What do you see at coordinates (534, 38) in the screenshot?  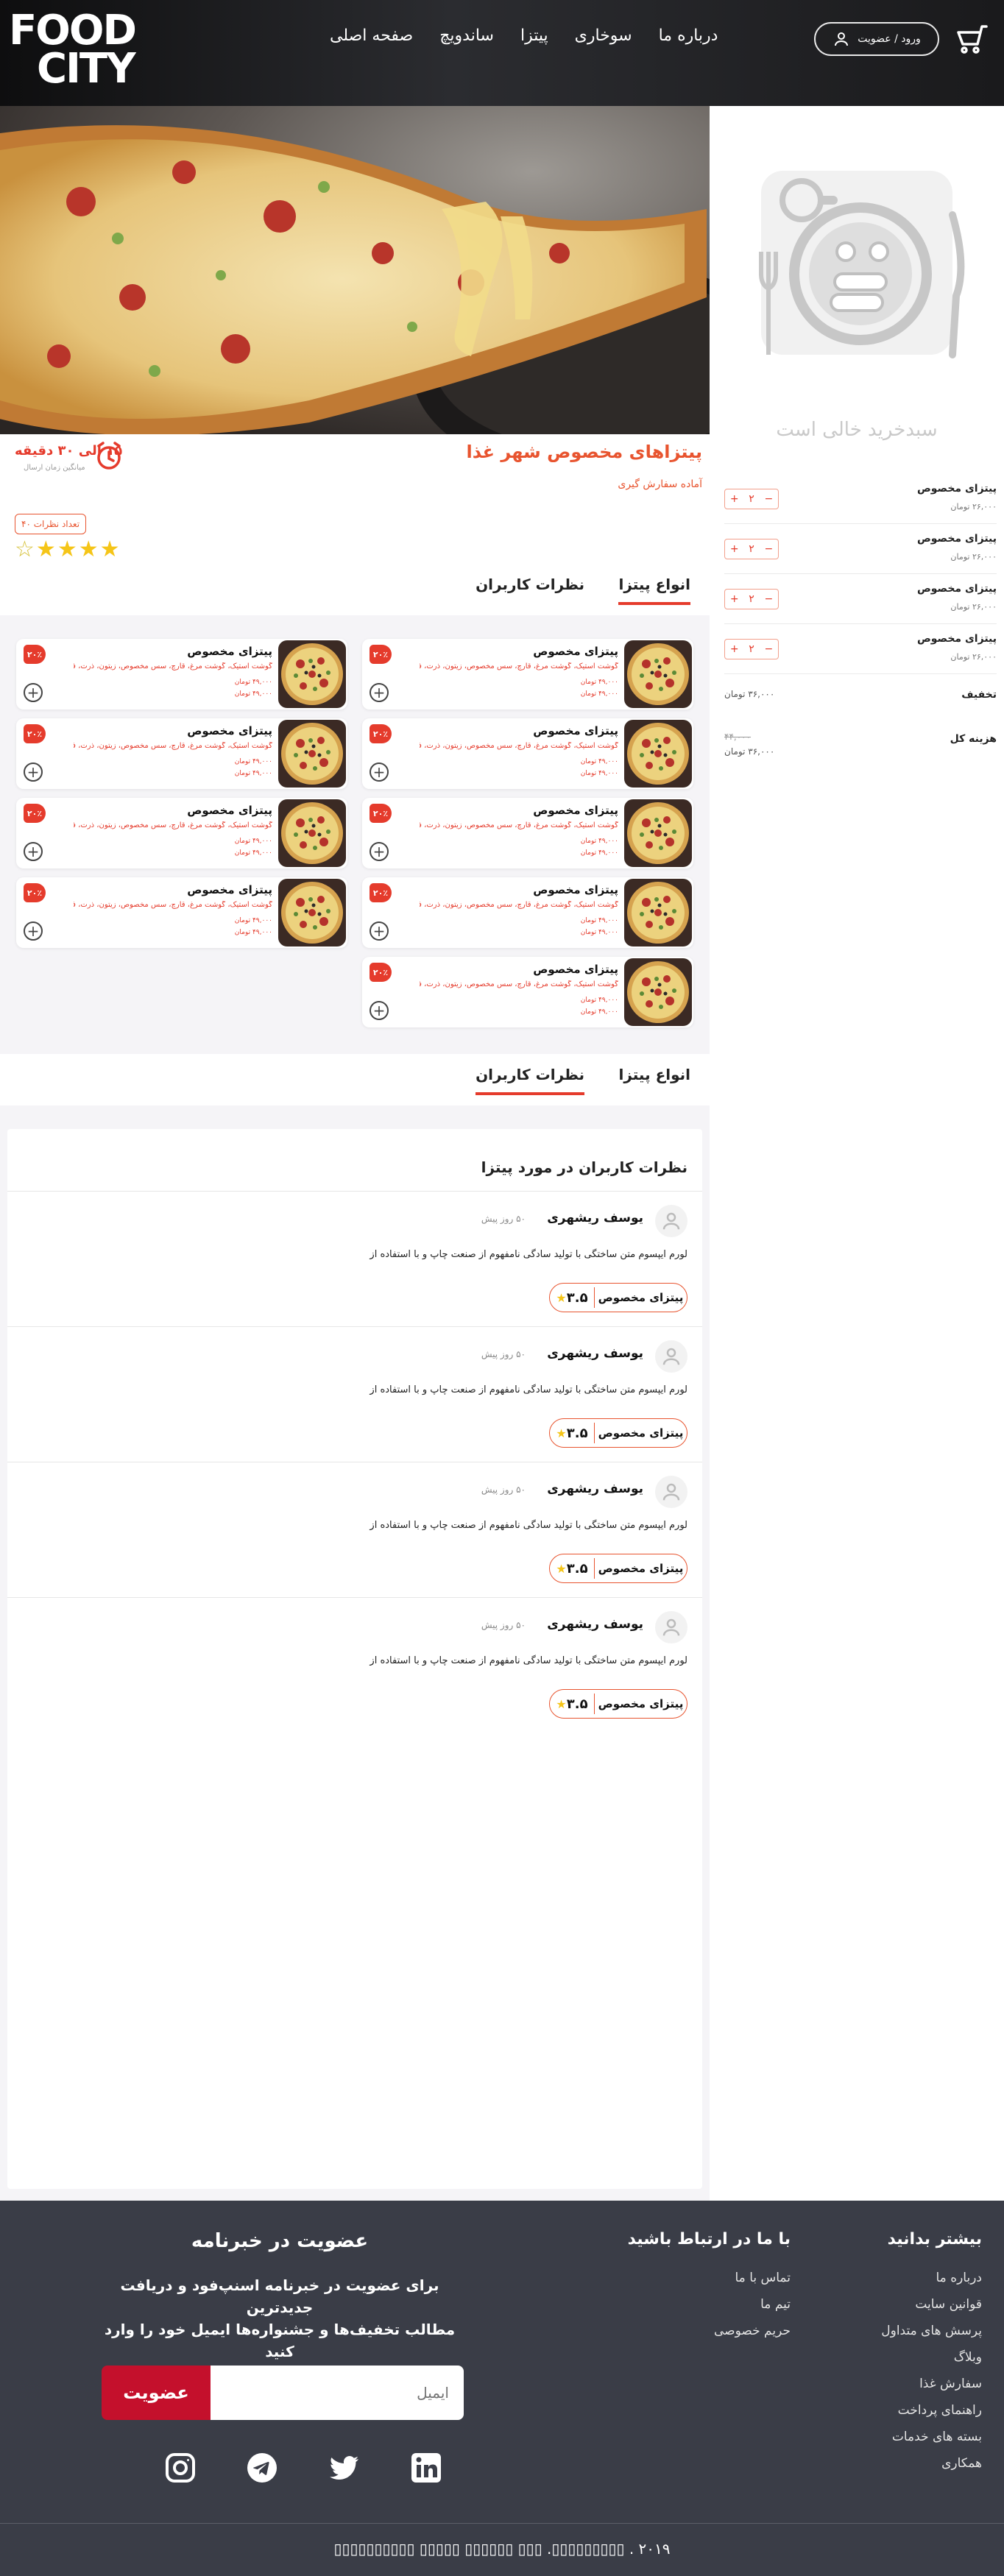 I see `nav-pizza: پیتزا` at bounding box center [534, 38].